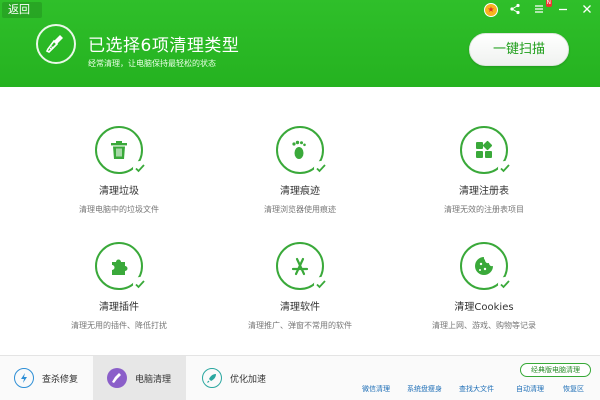  Describe the element at coordinates (484, 209) in the screenshot. I see `item-desc: 清理无效的注册表项目` at that location.